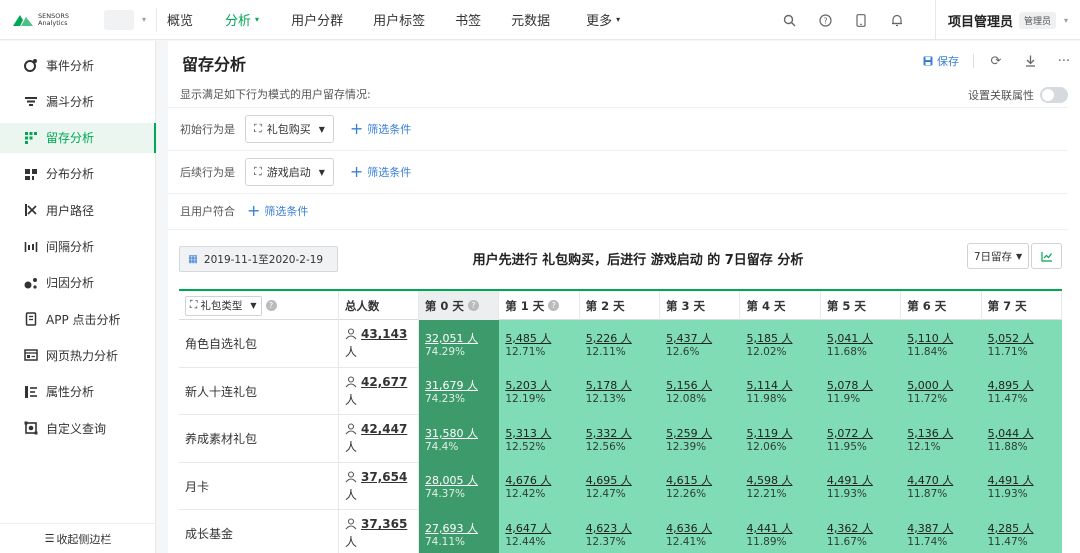 The image size is (1080, 553). Describe the element at coordinates (542, 338) in the screenshot. I see `retained-count: 5,485 人` at that location.